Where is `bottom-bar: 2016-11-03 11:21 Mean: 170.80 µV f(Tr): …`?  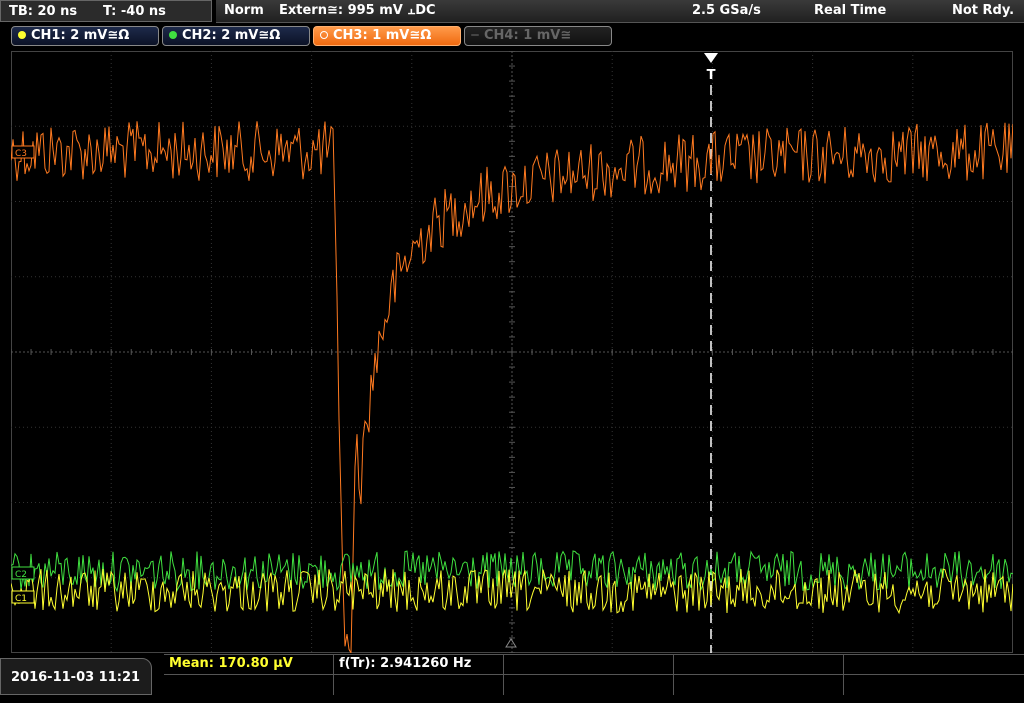 bottom-bar: 2016-11-03 11:21 Mean: 170.80 µV f(Tr): … is located at coordinates (512, 674).